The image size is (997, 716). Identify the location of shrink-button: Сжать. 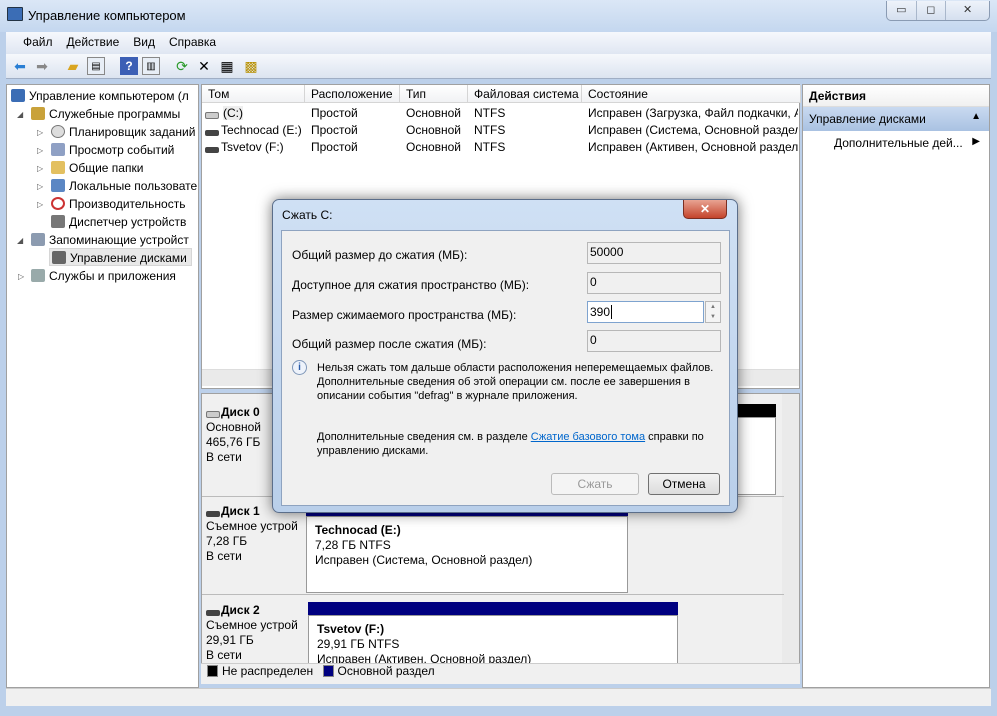
(595, 484).